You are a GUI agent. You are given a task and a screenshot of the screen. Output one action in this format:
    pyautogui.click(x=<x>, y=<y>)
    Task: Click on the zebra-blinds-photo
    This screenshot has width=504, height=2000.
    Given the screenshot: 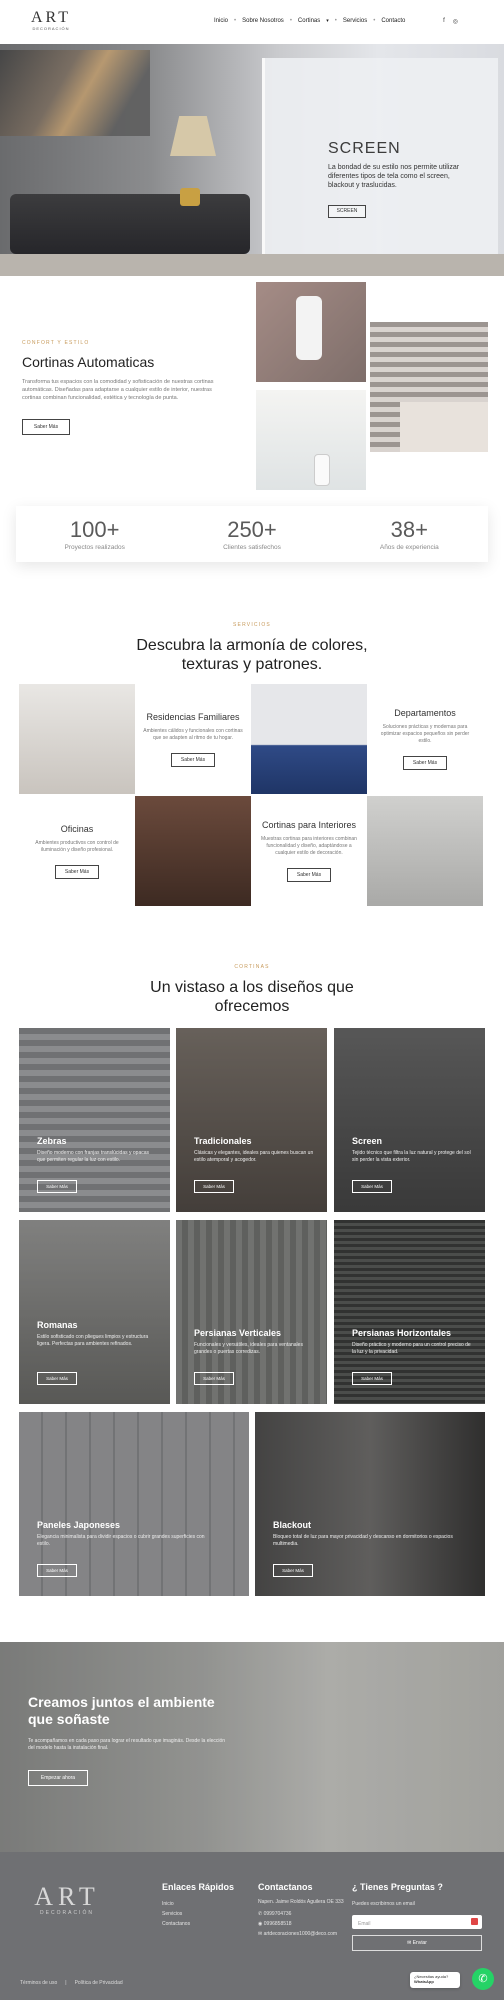 What is the action you would take?
    pyautogui.click(x=429, y=387)
    